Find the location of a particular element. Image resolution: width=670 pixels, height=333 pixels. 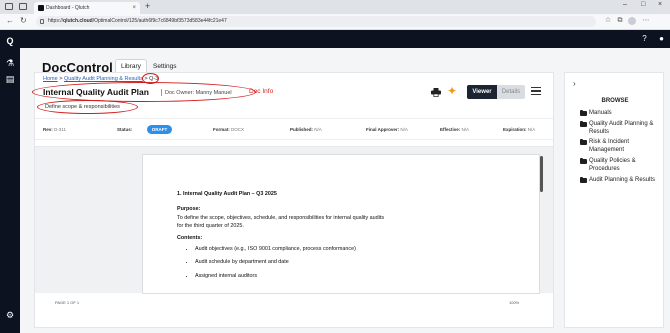

meta-published-value: N/A is located at coordinates (318, 129).